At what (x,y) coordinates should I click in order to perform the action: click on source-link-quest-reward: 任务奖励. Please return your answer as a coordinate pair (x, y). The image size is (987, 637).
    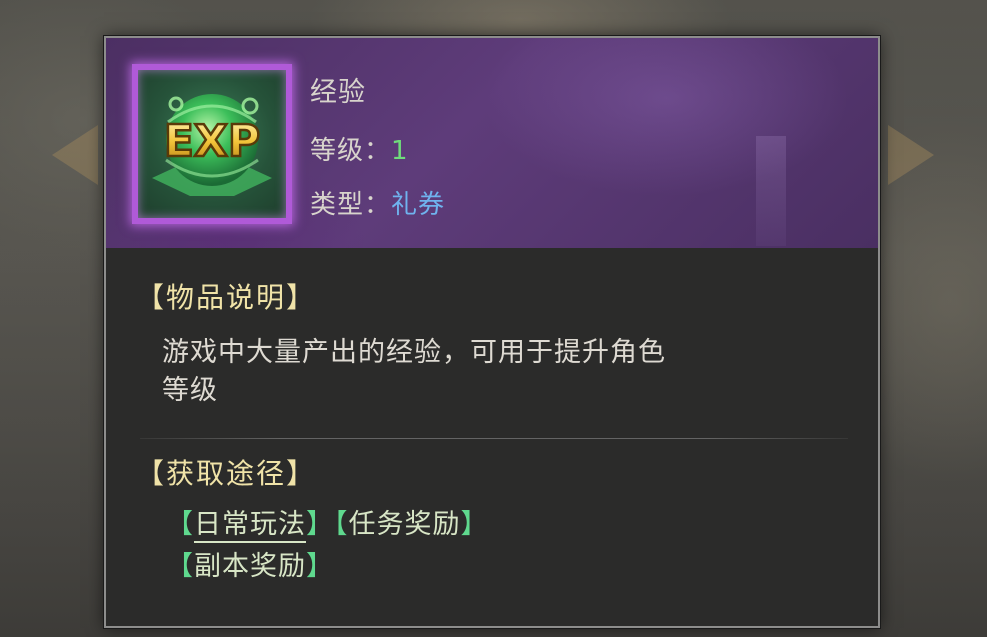
    Looking at the image, I should click on (405, 524).